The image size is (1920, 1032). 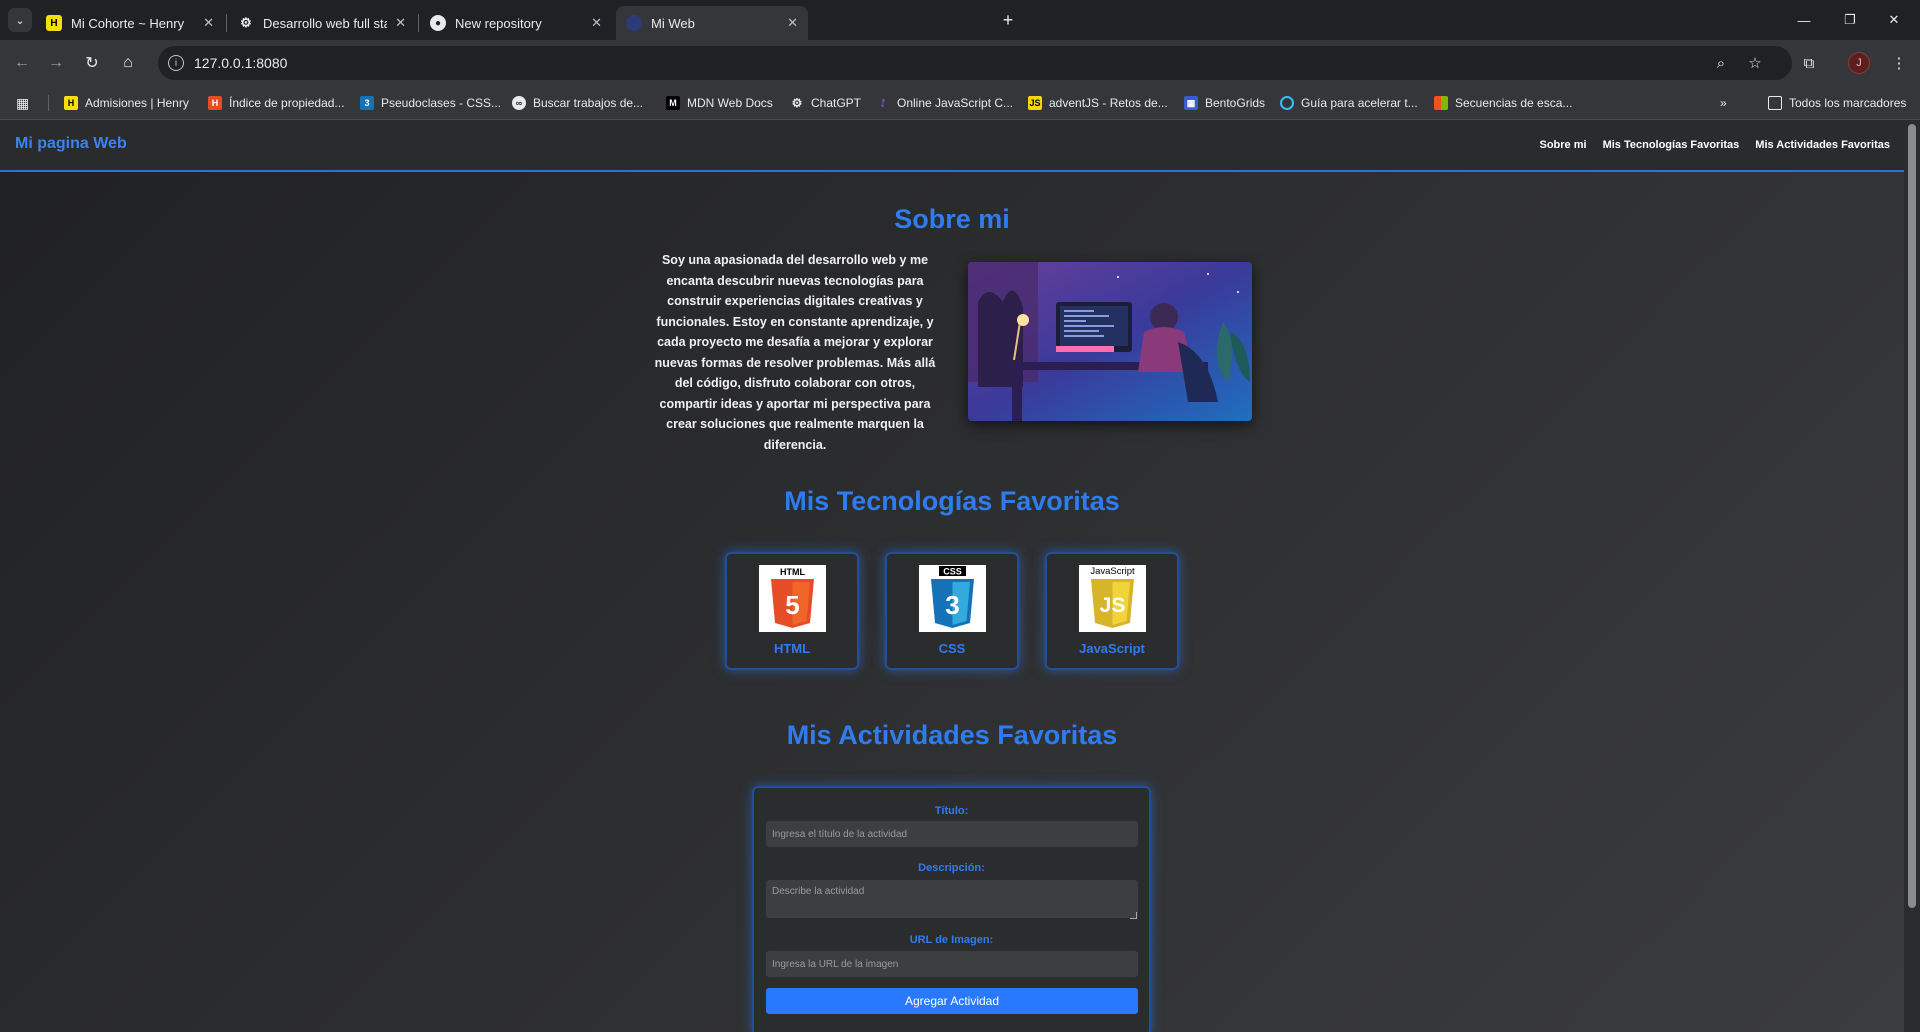 I want to click on add-activity-button: Agregar Actividad, so click(x=952, y=1001).